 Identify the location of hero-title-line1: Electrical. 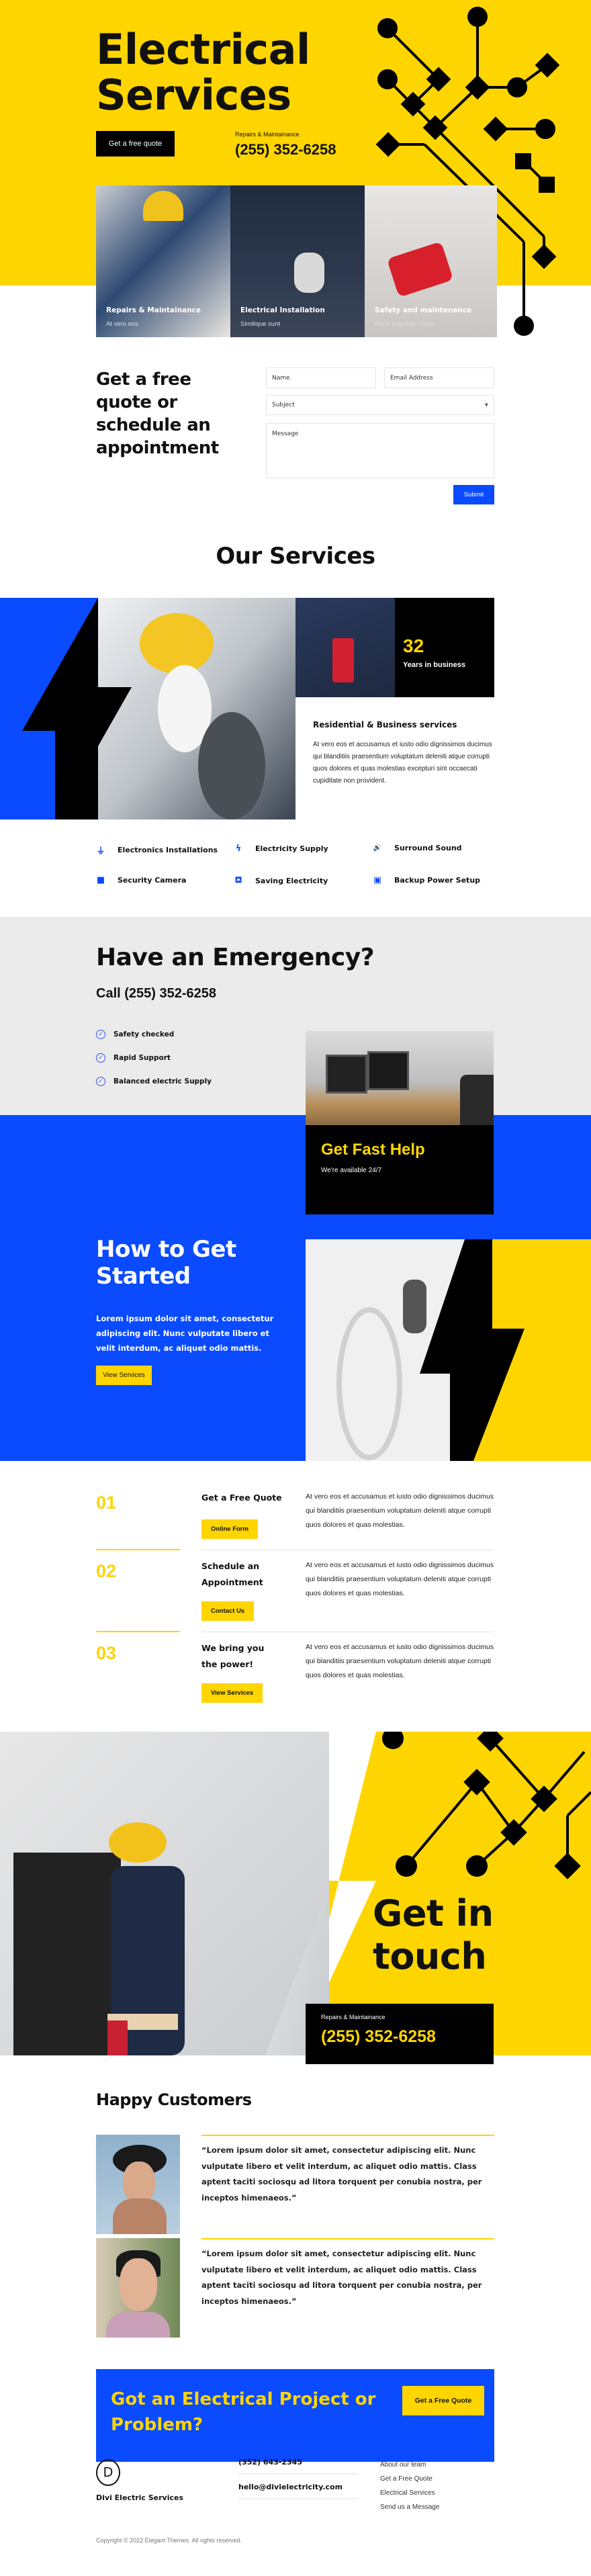
(203, 50).